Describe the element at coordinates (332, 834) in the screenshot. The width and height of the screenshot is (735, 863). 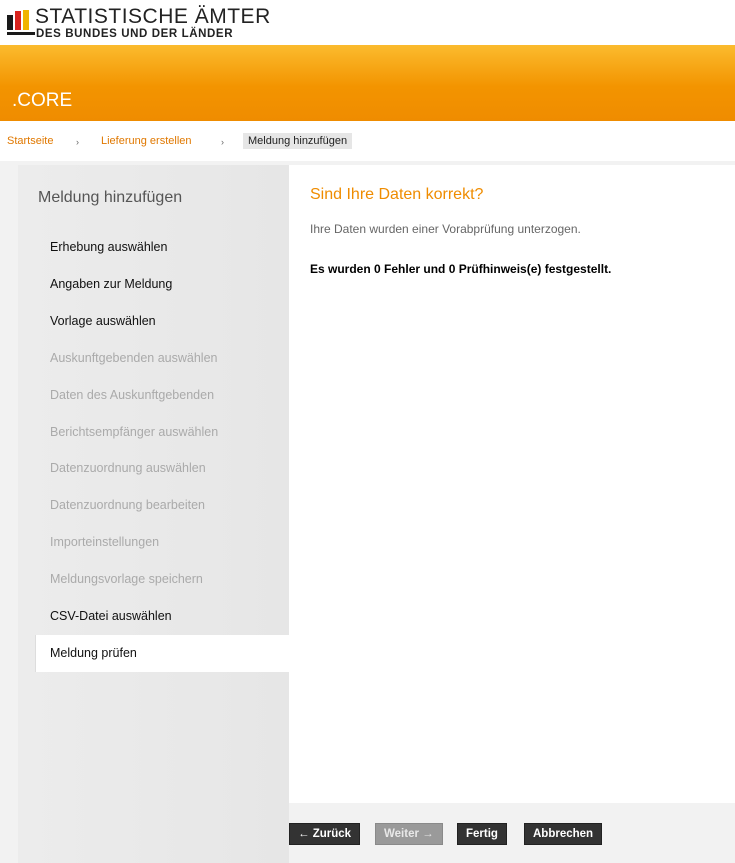
I see `back-button-label: Zurück` at that location.